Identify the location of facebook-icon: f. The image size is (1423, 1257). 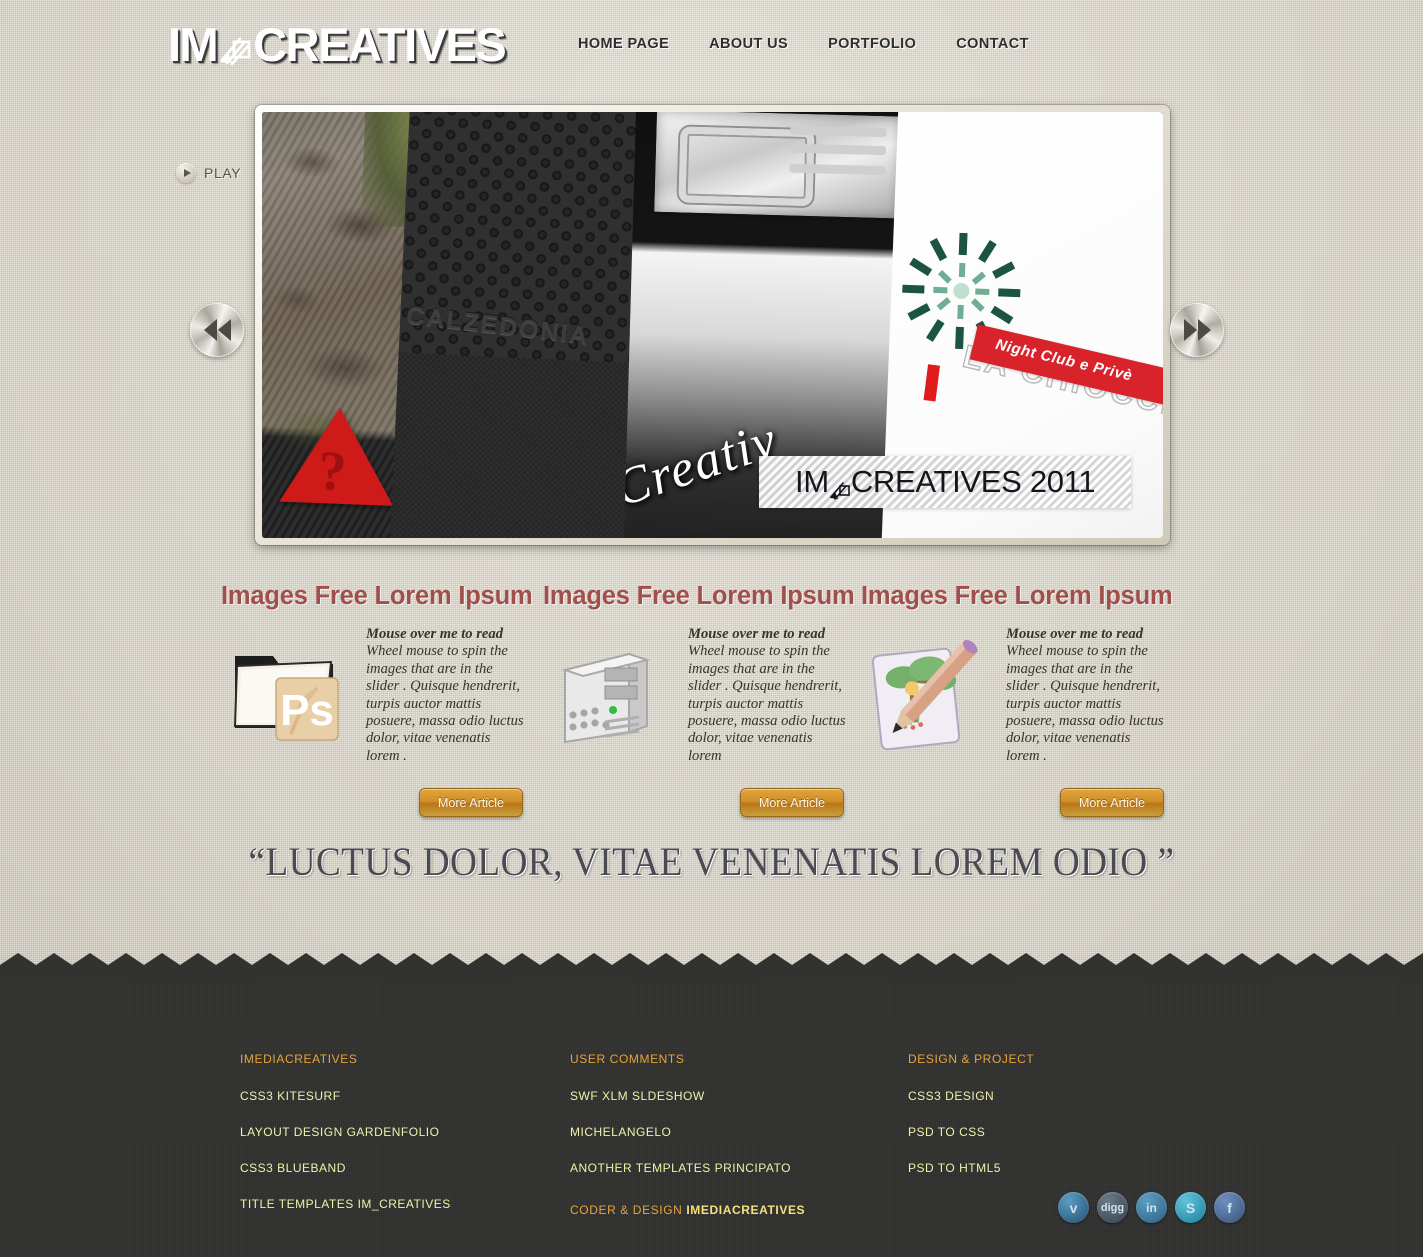
(1229, 1207).